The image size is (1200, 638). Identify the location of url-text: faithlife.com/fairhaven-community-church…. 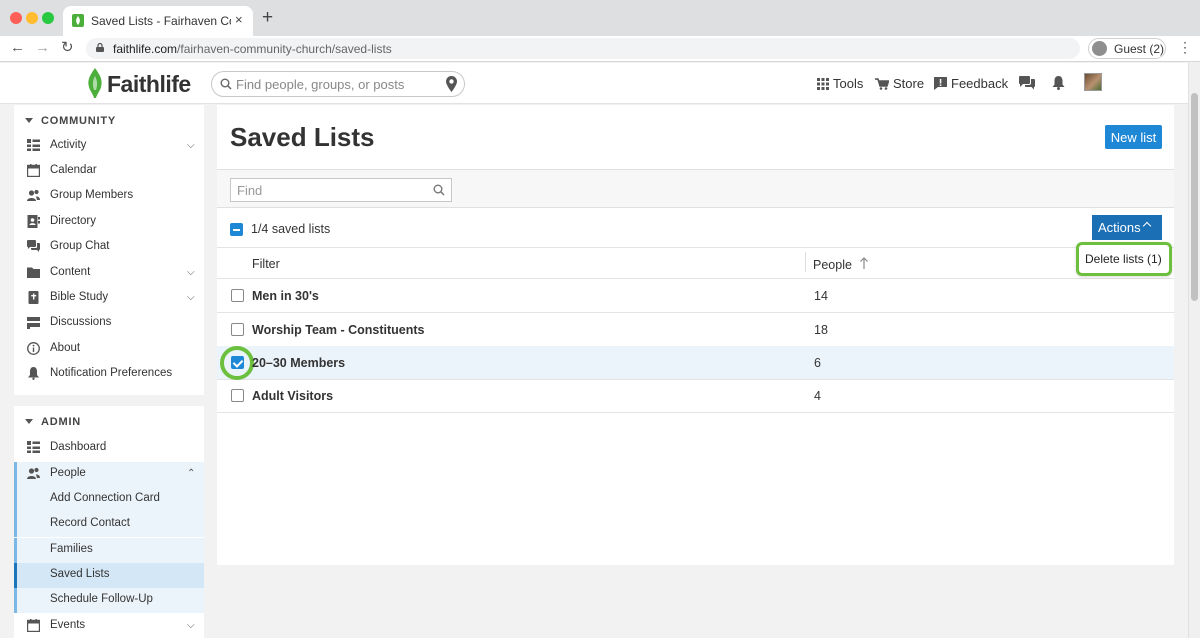
(252, 49).